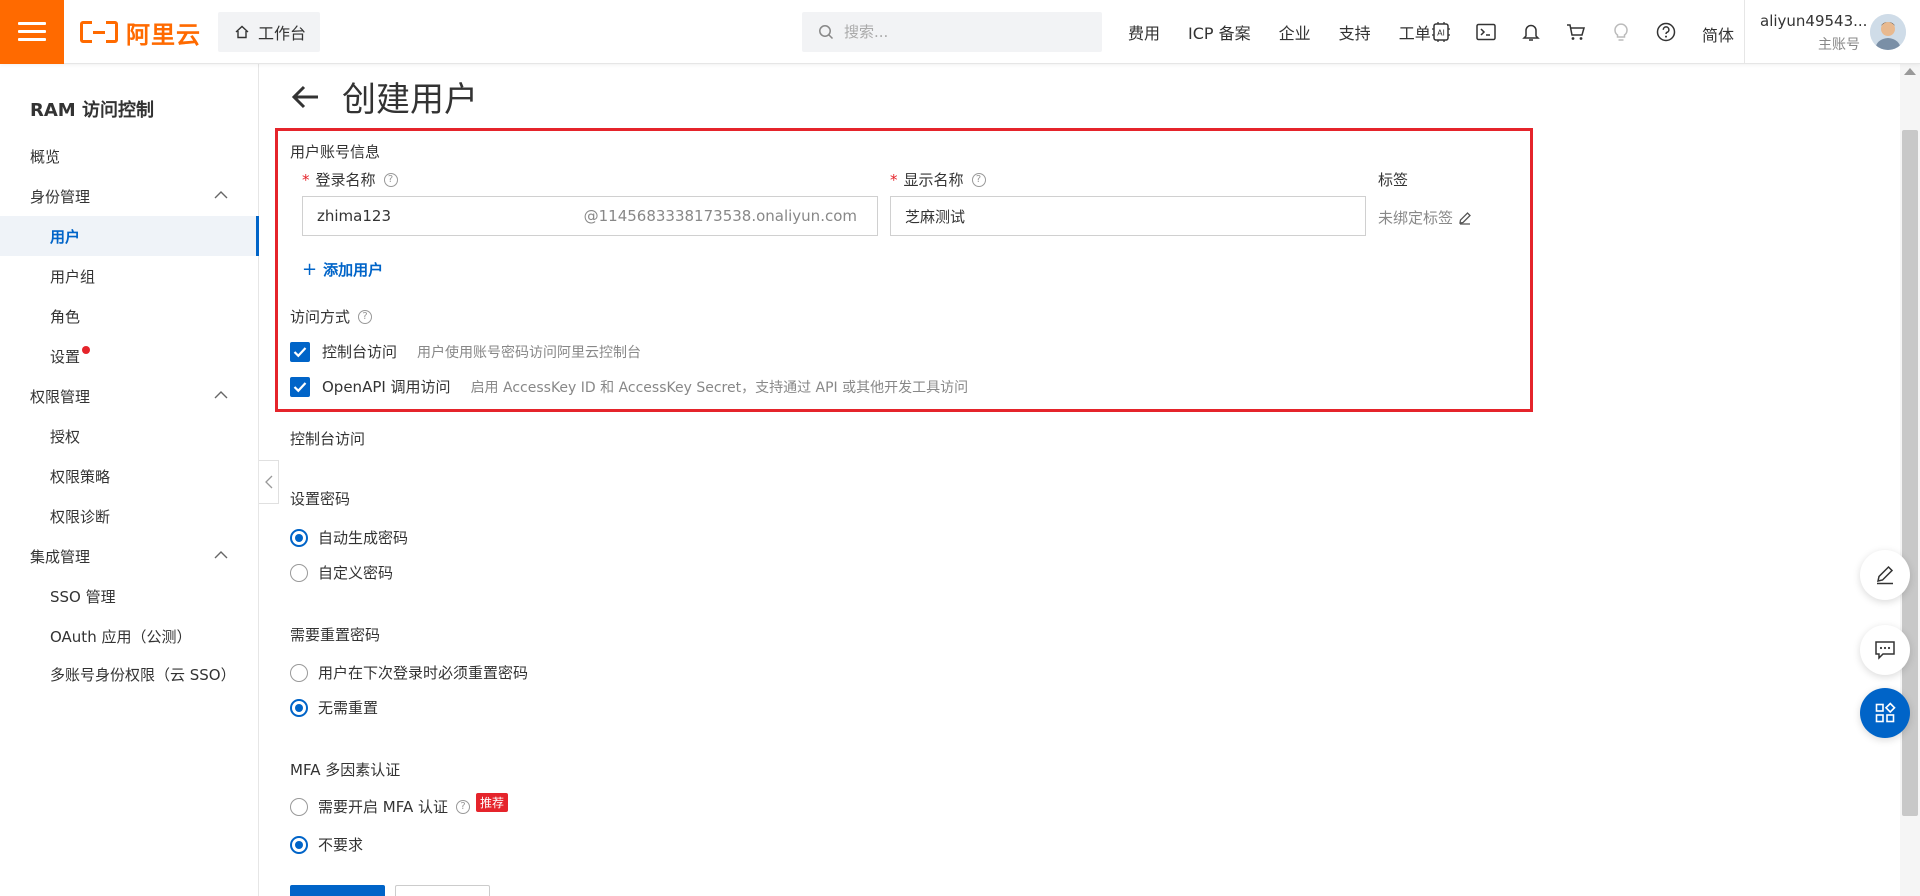 This screenshot has width=1920, height=896. I want to click on workbench-label: 工作台, so click(282, 33).